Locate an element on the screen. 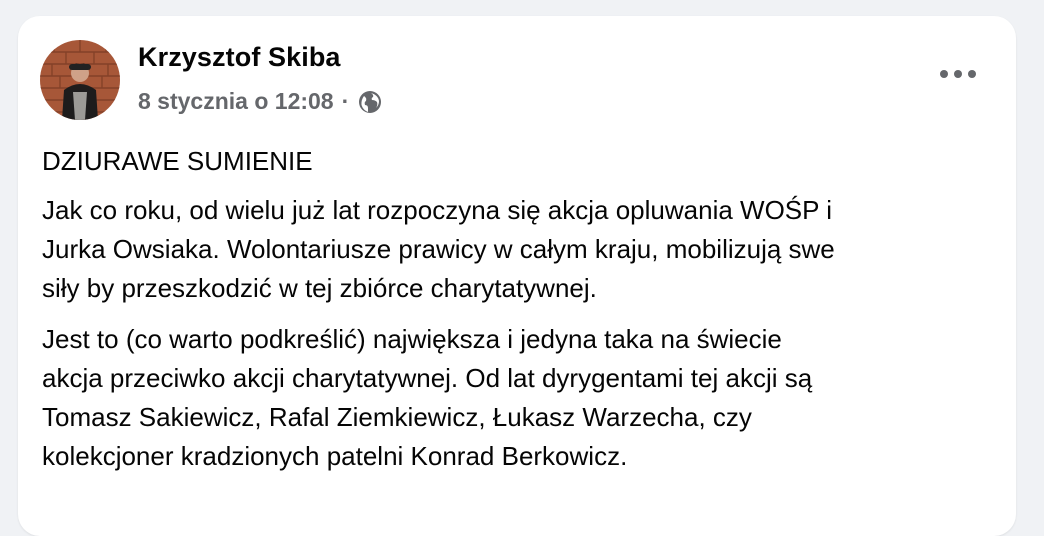  globe-icon is located at coordinates (370, 102).